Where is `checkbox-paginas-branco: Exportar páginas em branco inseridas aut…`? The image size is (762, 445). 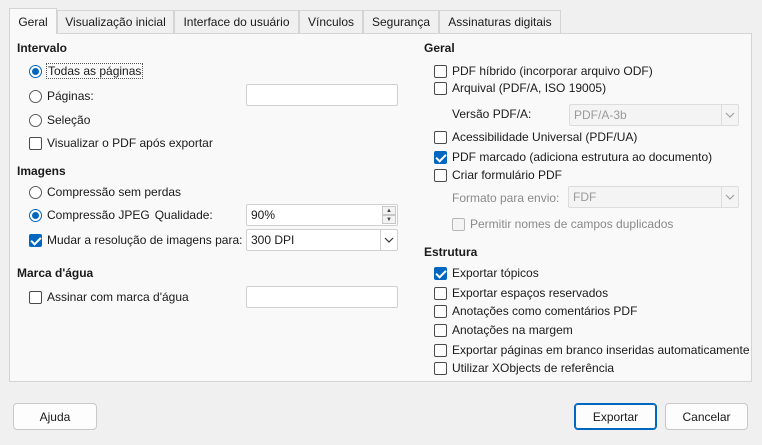 checkbox-paginas-branco: Exportar páginas em branco inseridas aut… is located at coordinates (592, 350).